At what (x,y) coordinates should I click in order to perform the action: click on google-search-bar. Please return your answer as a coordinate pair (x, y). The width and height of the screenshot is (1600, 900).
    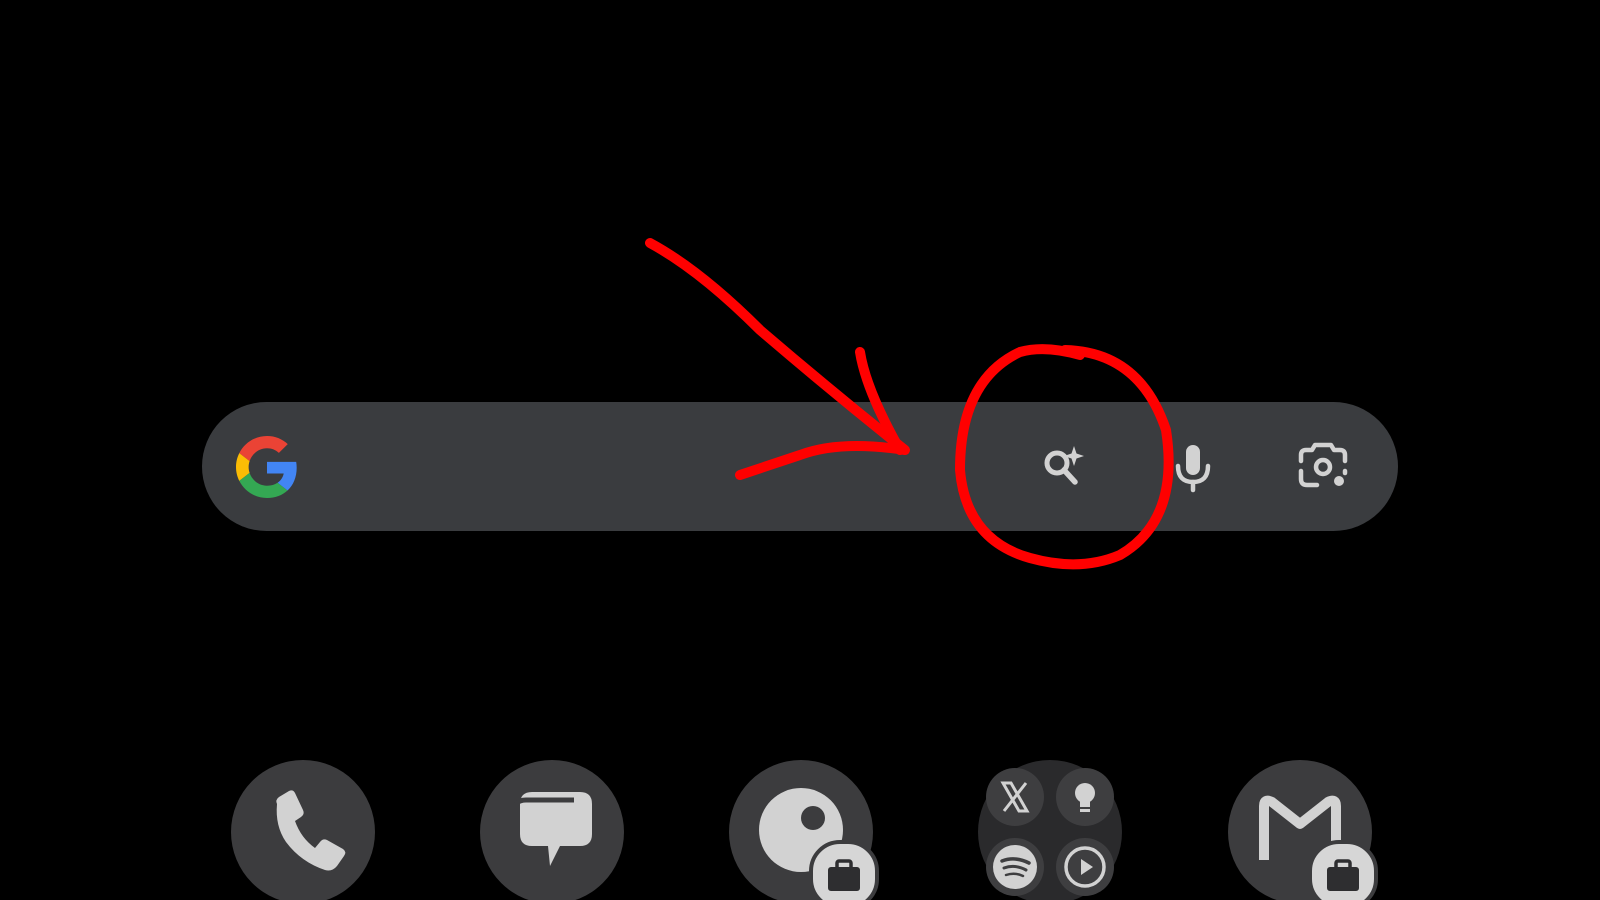
    Looking at the image, I should click on (800, 466).